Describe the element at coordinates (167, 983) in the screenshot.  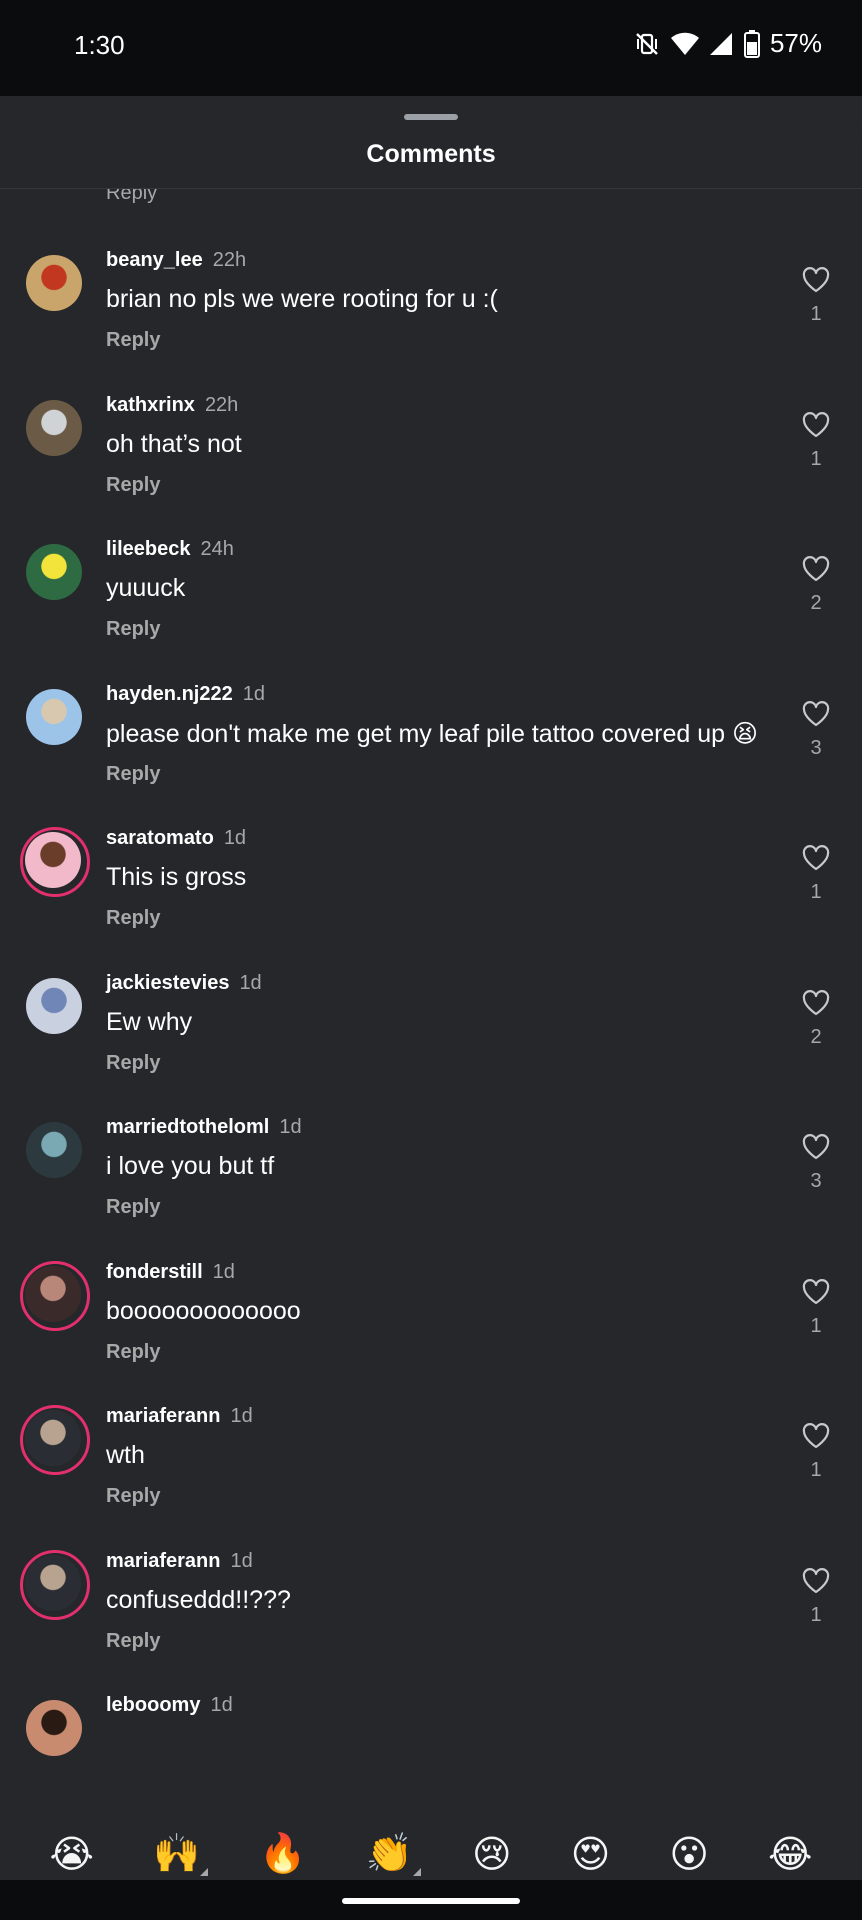
I see `username-text: jackiestevies` at that location.